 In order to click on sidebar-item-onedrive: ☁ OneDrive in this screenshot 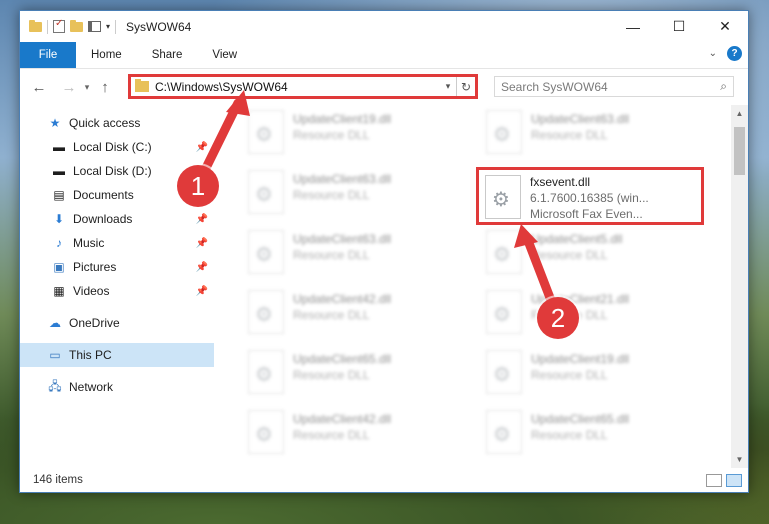, I will do `click(117, 323)`.